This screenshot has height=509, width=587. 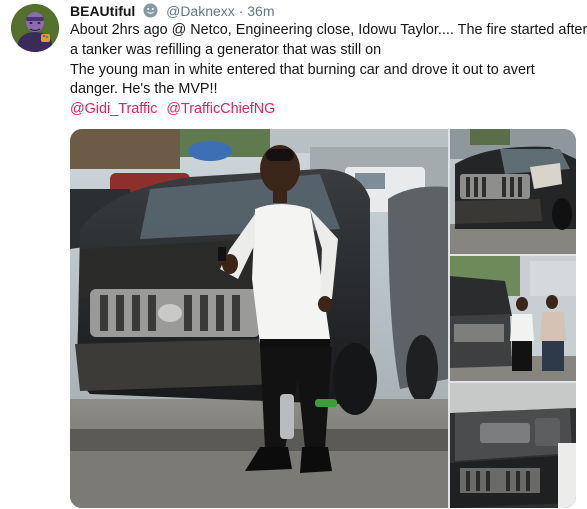 I want to click on tweet-header: BEAUtiful @Daknexx · 36m, so click(x=172, y=11).